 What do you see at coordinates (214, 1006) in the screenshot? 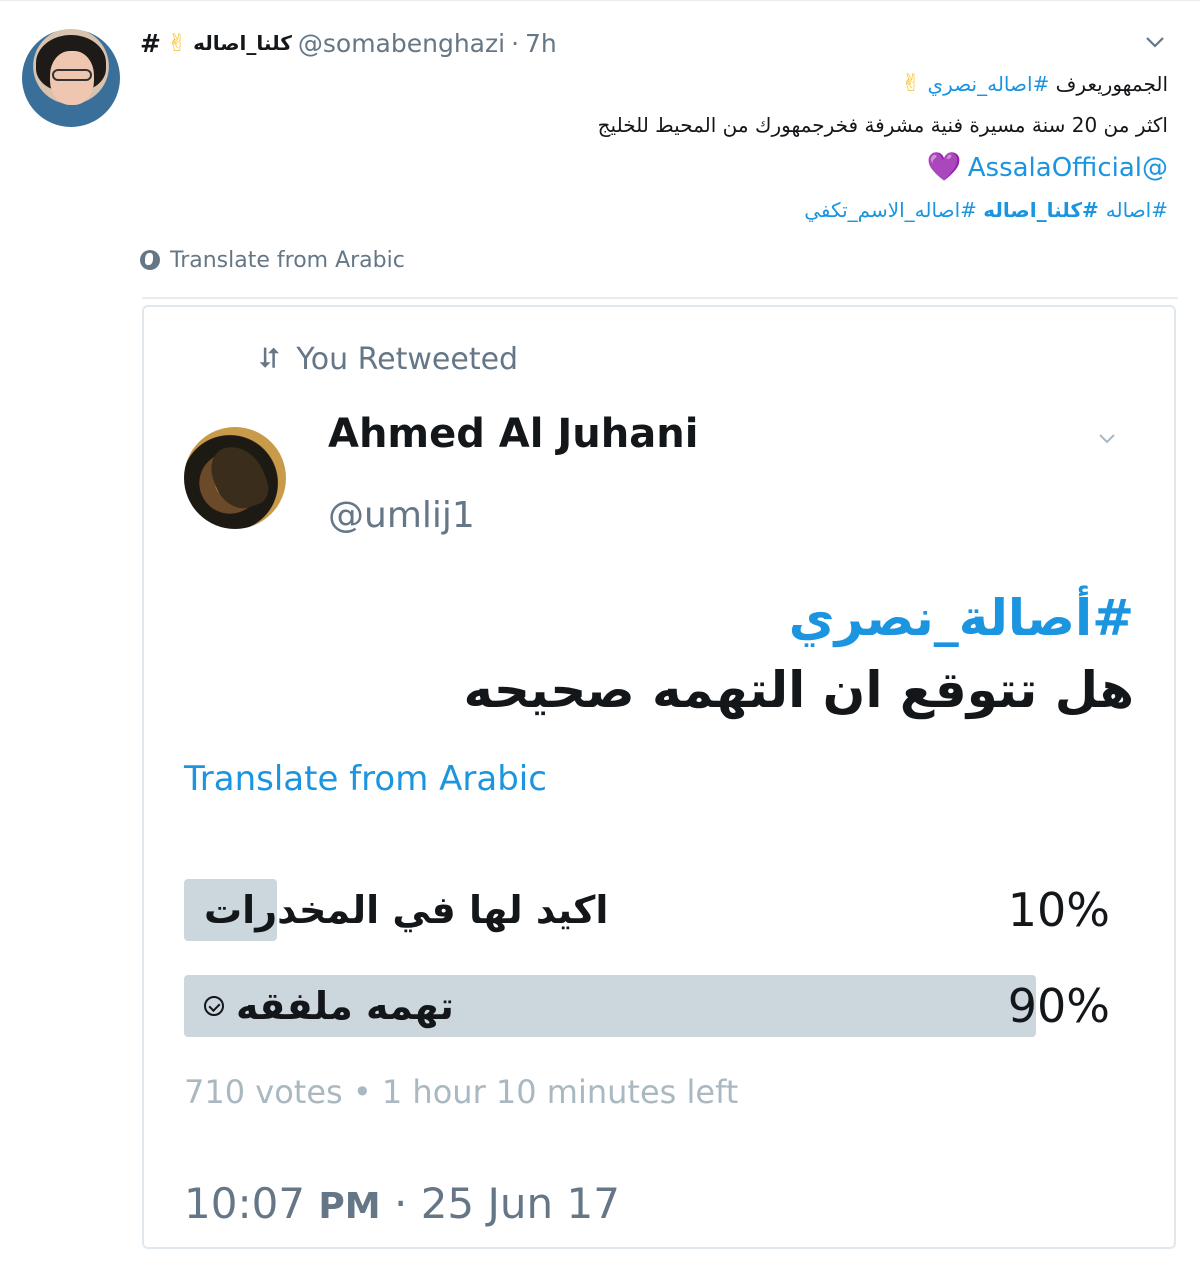
I see `checkmark-icon` at bounding box center [214, 1006].